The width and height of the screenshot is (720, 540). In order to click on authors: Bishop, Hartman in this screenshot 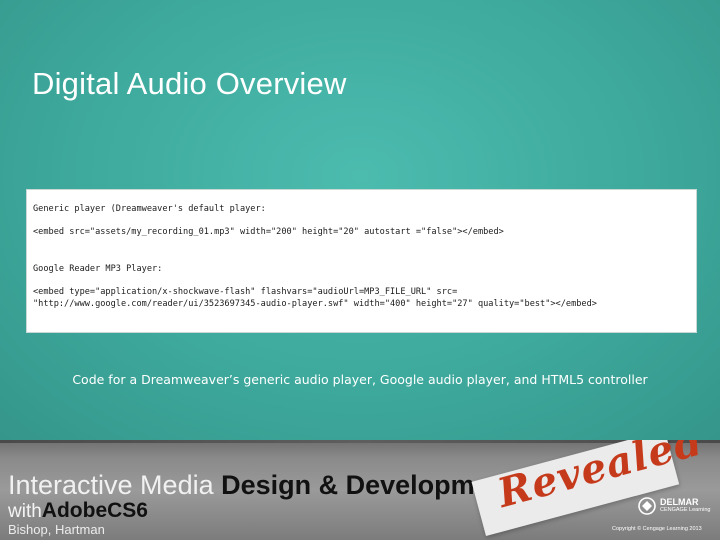, I will do `click(56, 529)`.